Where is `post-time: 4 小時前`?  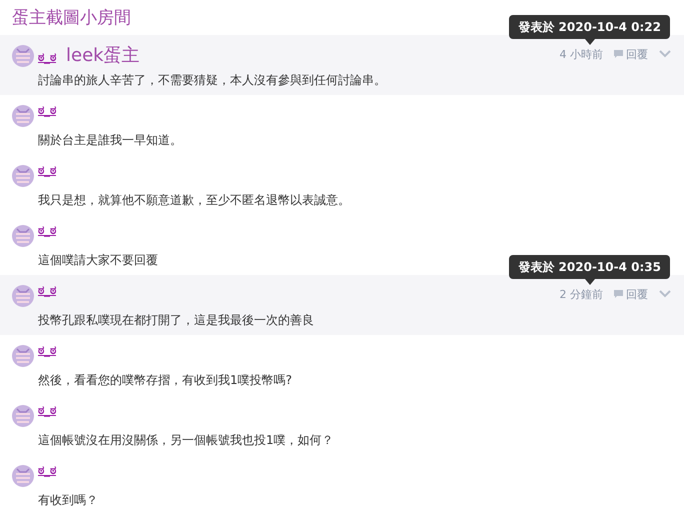
post-time: 4 小時前 is located at coordinates (581, 54).